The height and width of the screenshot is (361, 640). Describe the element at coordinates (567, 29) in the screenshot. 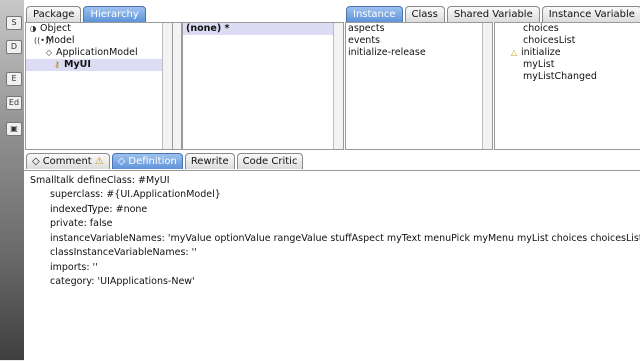

I see `method-item-choices: choices` at that location.